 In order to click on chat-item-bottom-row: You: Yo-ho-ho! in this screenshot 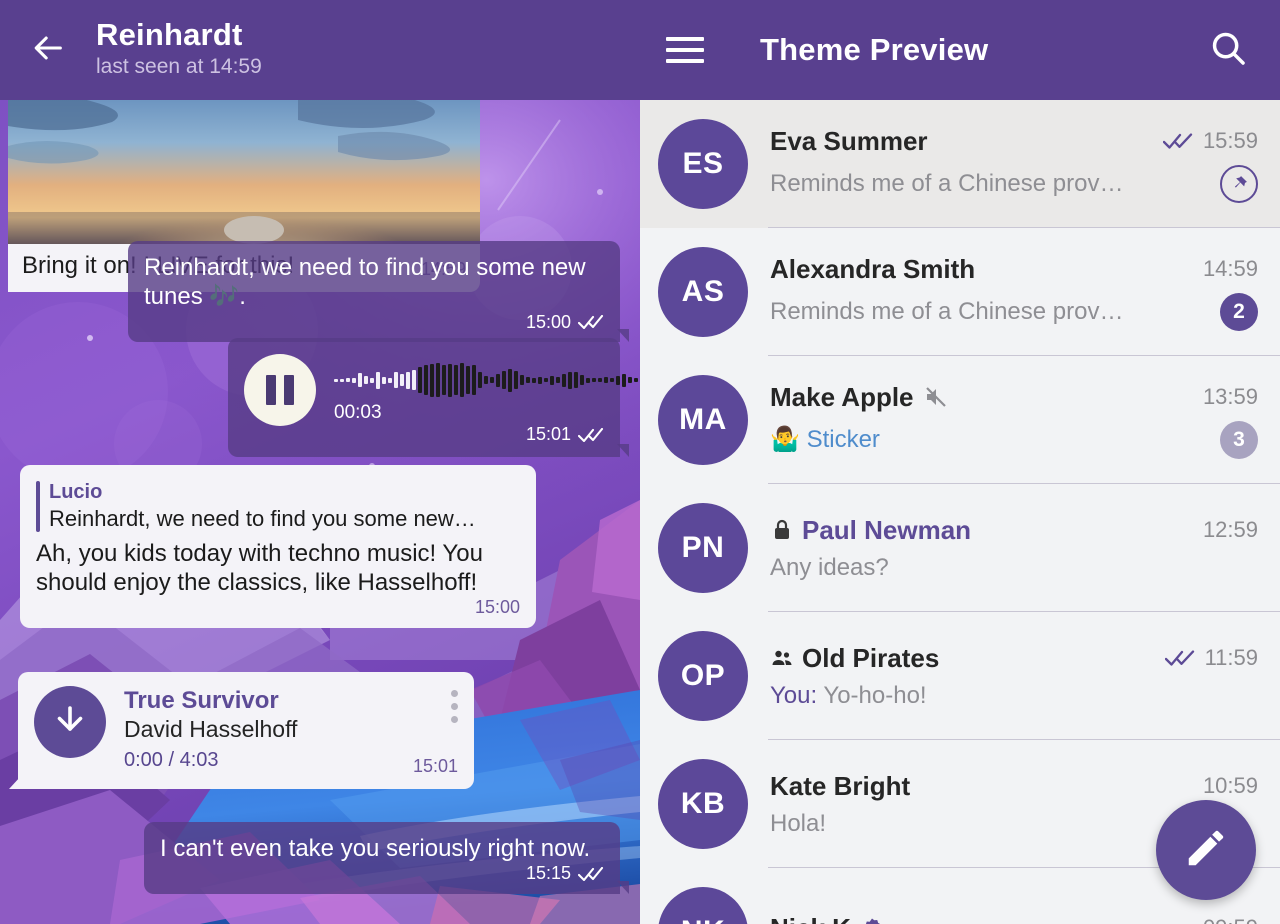, I will do `click(1014, 696)`.